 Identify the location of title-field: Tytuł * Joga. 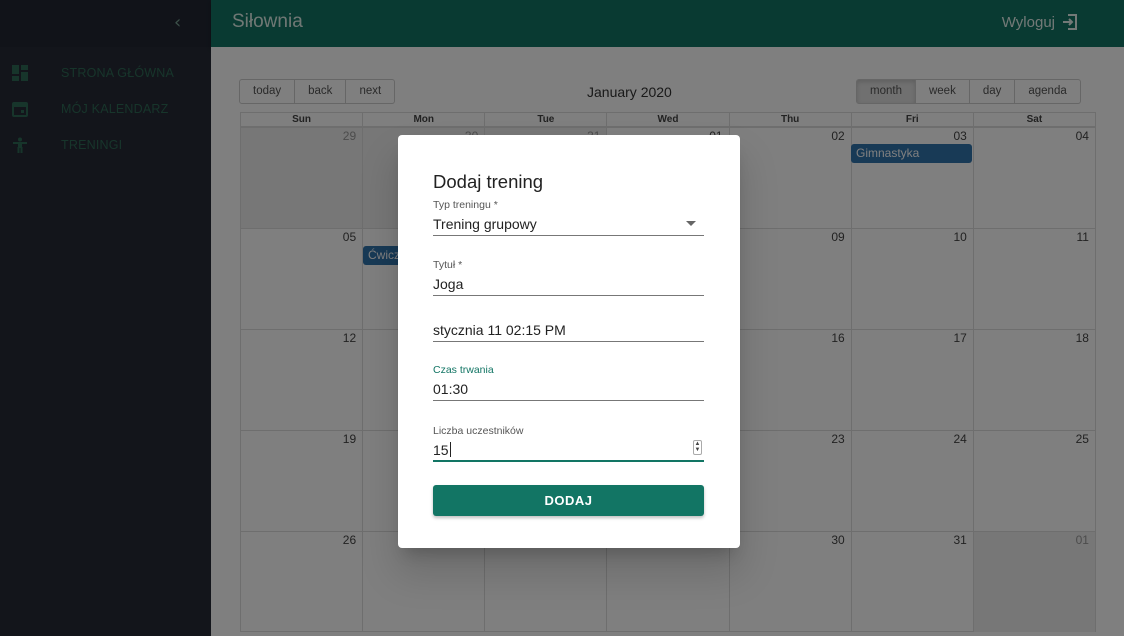
(568, 277).